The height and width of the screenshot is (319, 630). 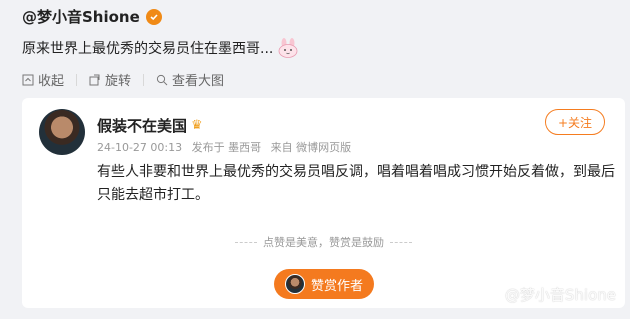 I want to click on rotate-icon, so click(x=94, y=79).